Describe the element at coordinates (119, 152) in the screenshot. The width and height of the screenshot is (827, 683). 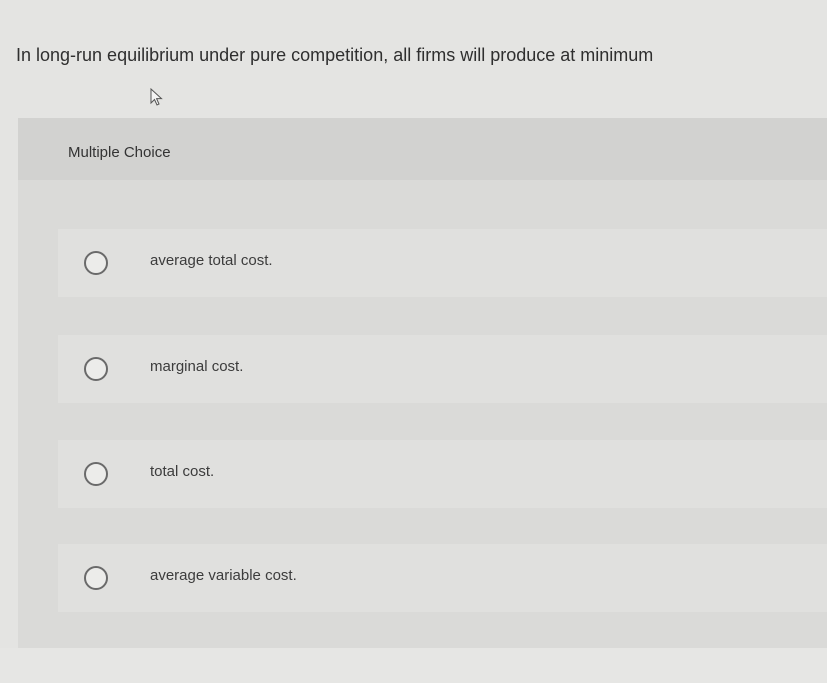
I see `question-type-label: Multiple Choice` at that location.